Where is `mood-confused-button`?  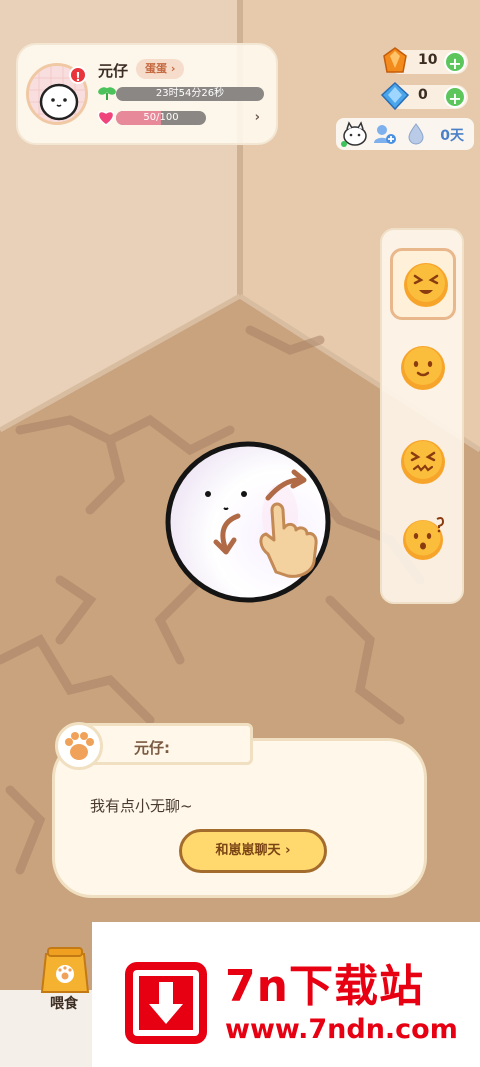 mood-confused-button is located at coordinates (423, 540).